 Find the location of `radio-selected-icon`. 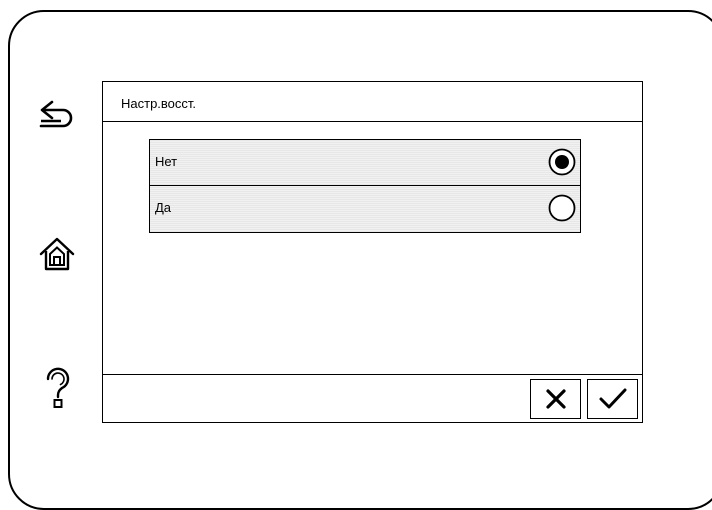

radio-selected-icon is located at coordinates (562, 162).